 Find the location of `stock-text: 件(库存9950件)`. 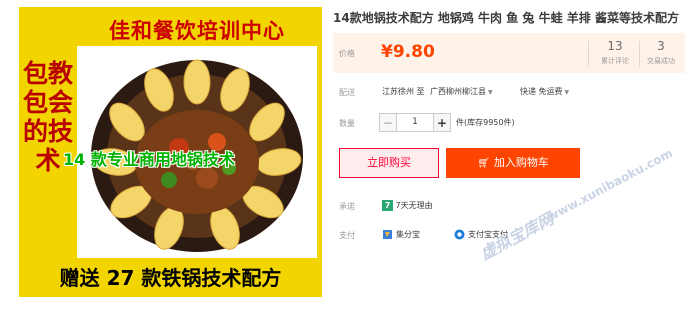

stock-text: 件(库存9950件) is located at coordinates (485, 122).